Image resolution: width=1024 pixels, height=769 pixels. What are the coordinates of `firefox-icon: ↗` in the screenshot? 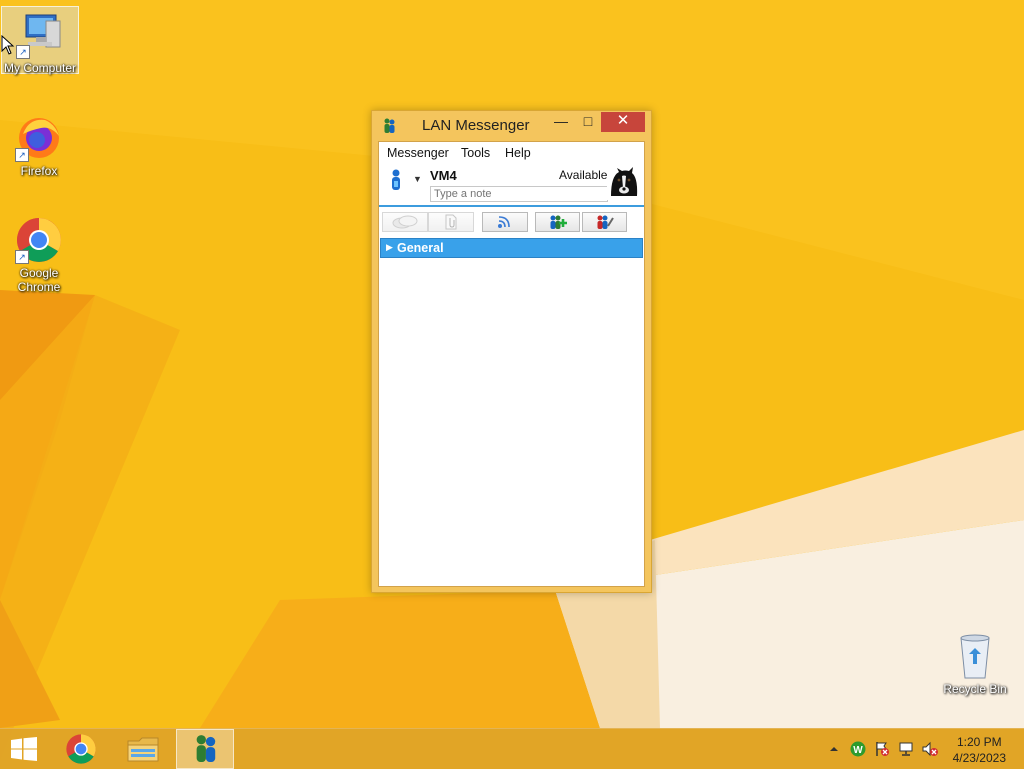 It's located at (39, 138).